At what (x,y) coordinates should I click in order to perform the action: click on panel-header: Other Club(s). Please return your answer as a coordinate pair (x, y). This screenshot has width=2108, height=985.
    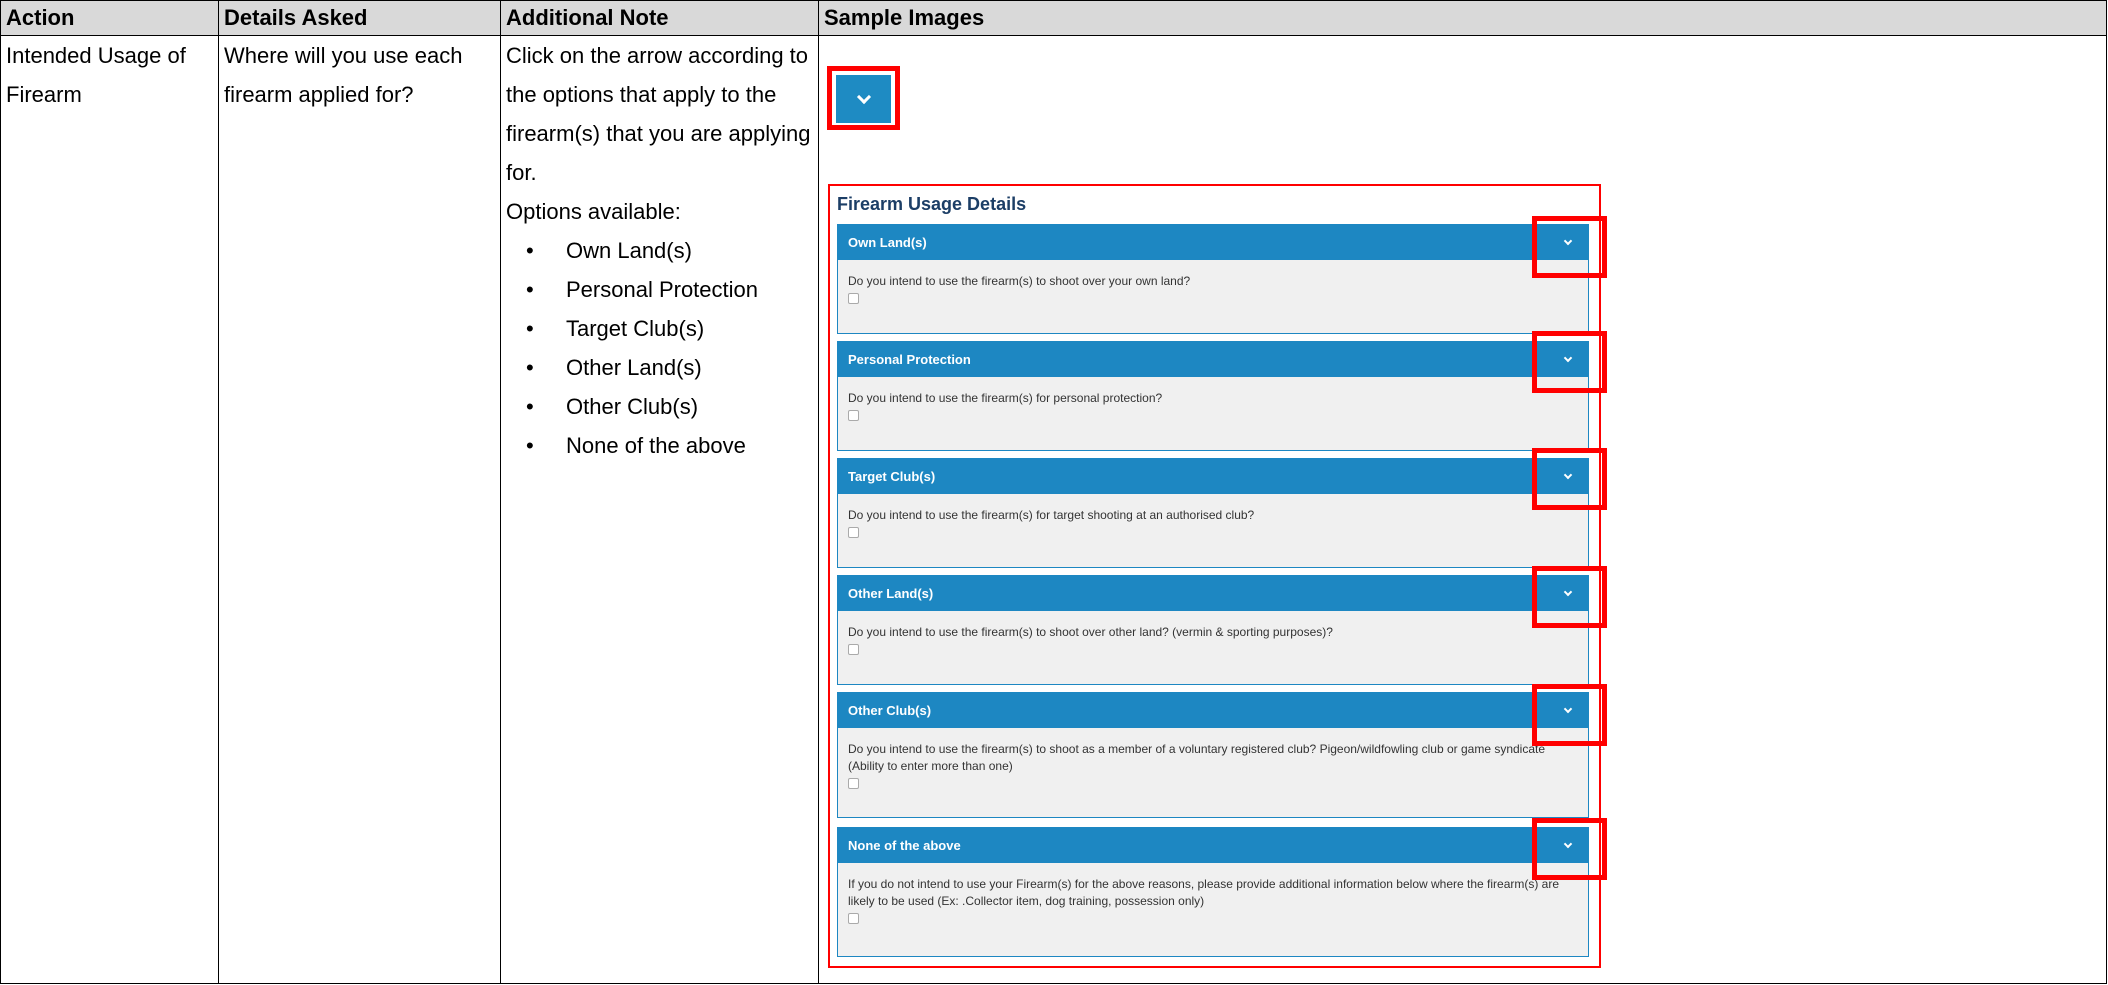
    Looking at the image, I should click on (1213, 710).